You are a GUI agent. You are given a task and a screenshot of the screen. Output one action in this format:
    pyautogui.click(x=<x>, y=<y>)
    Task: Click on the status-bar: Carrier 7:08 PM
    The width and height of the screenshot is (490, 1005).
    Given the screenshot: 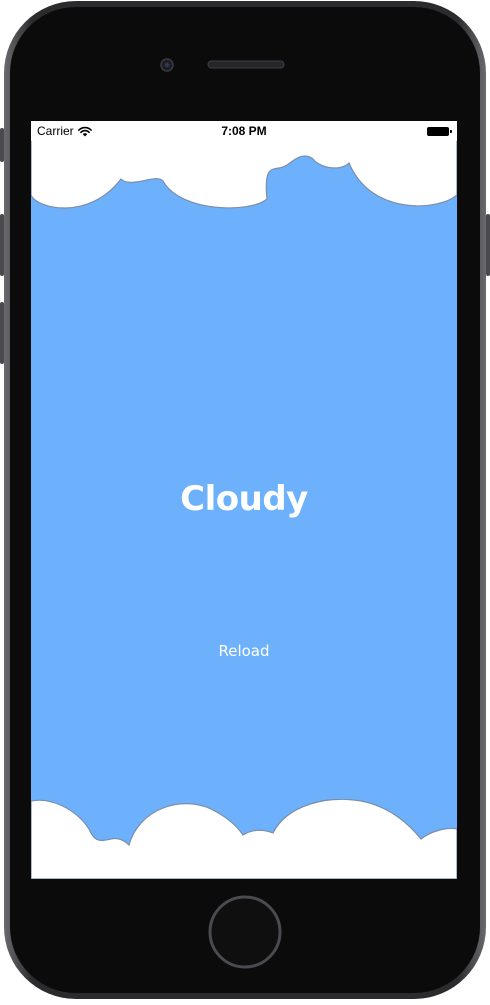 What is the action you would take?
    pyautogui.click(x=244, y=131)
    